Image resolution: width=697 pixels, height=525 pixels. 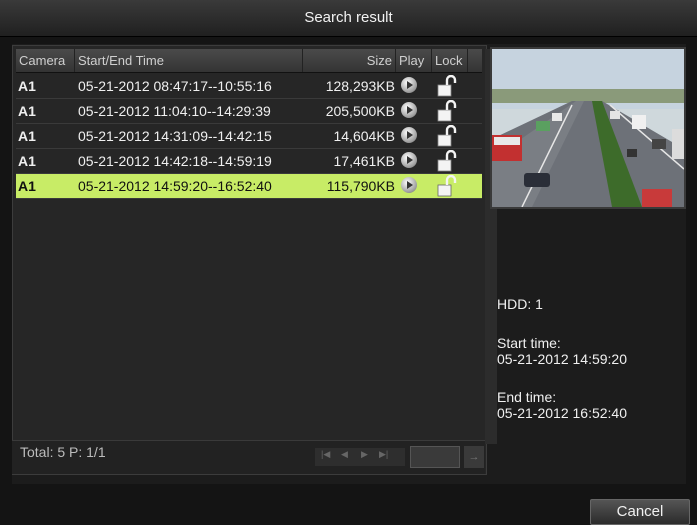 I want to click on cell-size: 205,500KB, so click(x=360, y=111).